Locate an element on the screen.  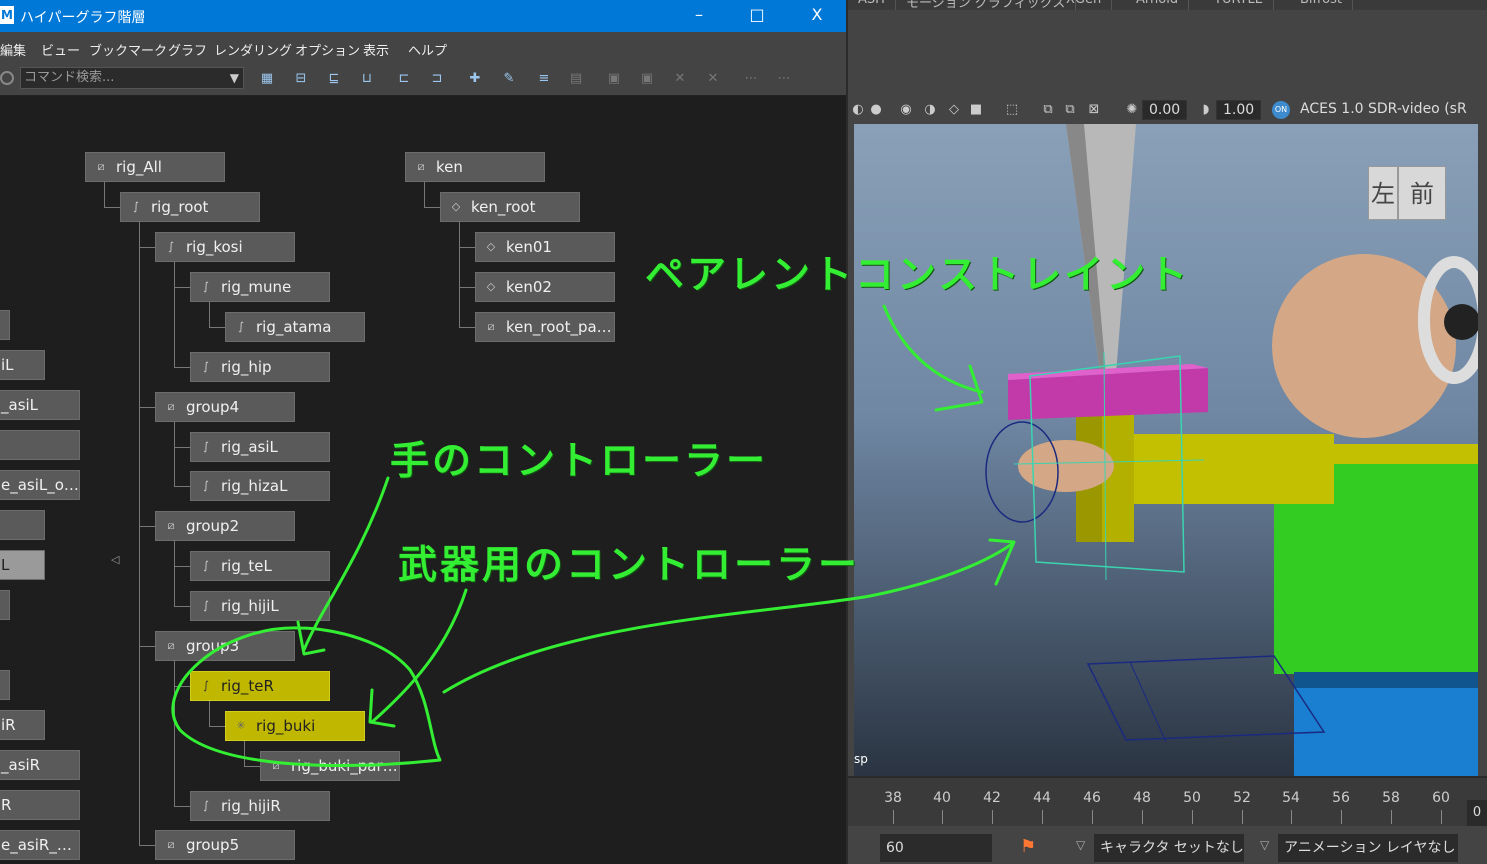
node-rig-tel: ∫ rig_teL is located at coordinates (260, 566).